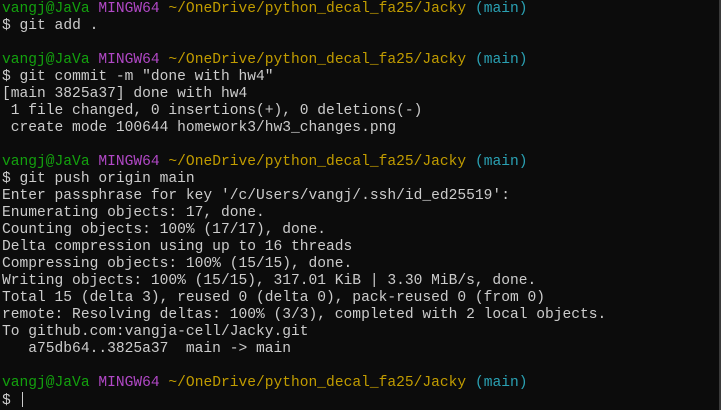 This screenshot has width=721, height=410. Describe the element at coordinates (359, 26) in the screenshot. I see `command-line: $ git add .` at that location.